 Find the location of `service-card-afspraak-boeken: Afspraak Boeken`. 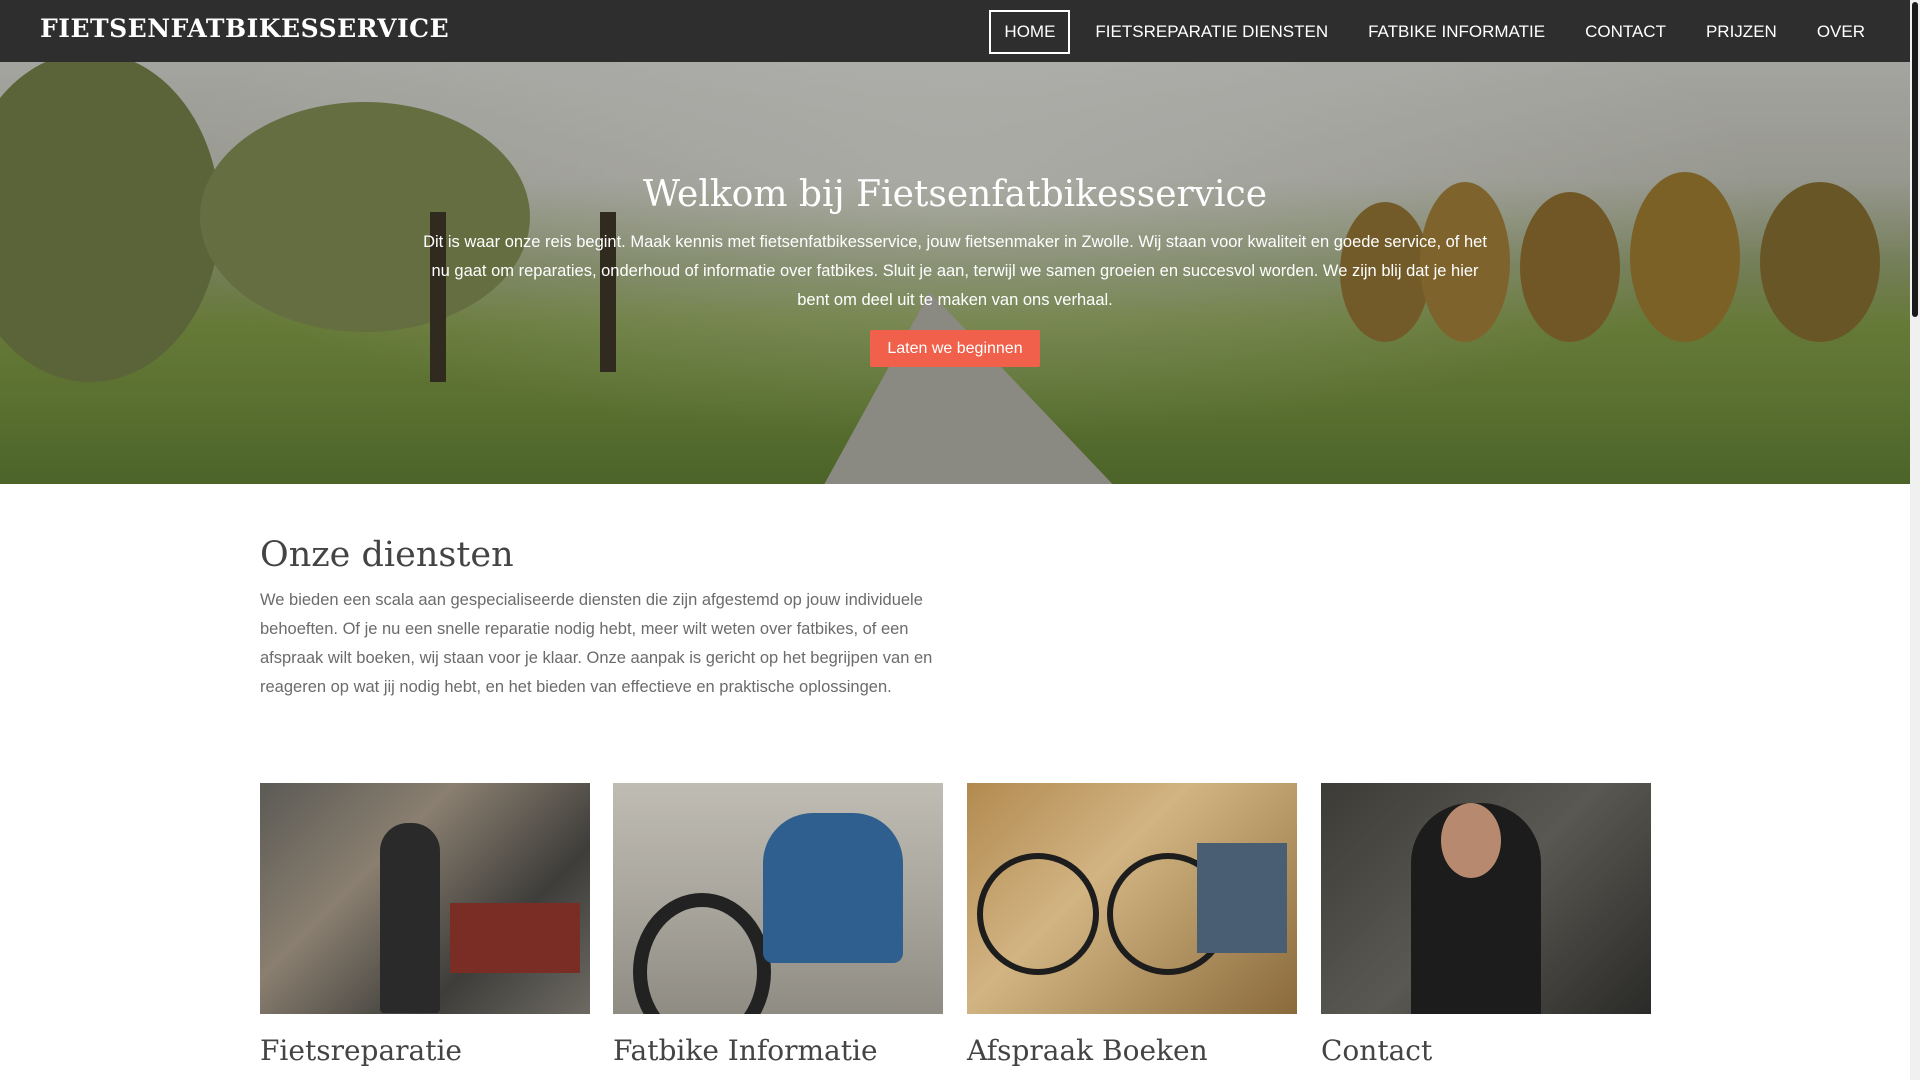

service-card-afspraak-boeken: Afspraak Boeken is located at coordinates (1132, 925).